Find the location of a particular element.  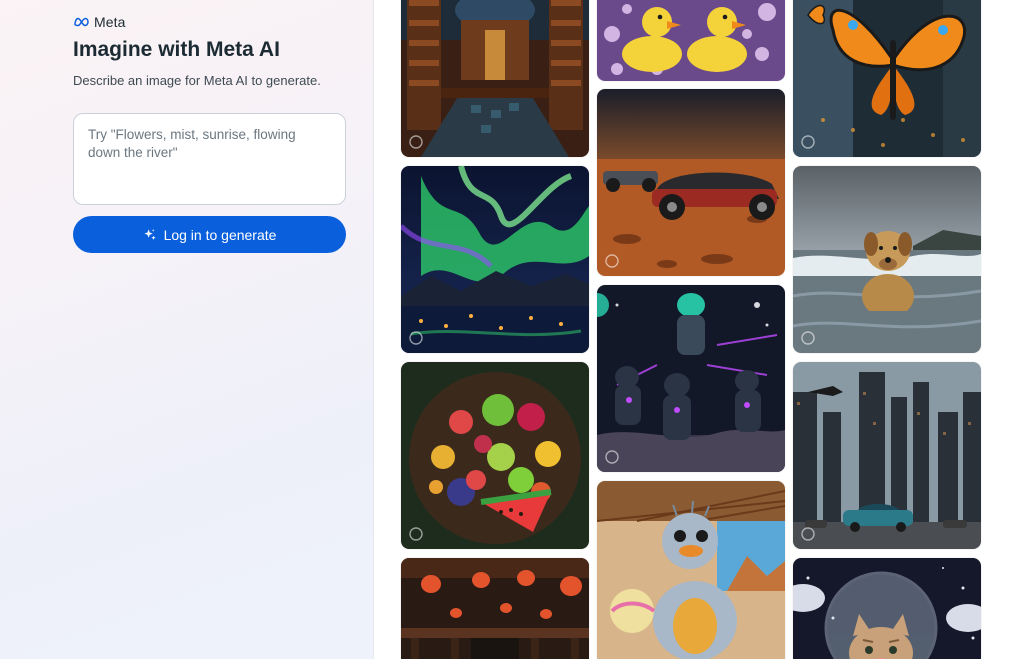

login-to-generate-button: Log in to generate is located at coordinates (209, 234).